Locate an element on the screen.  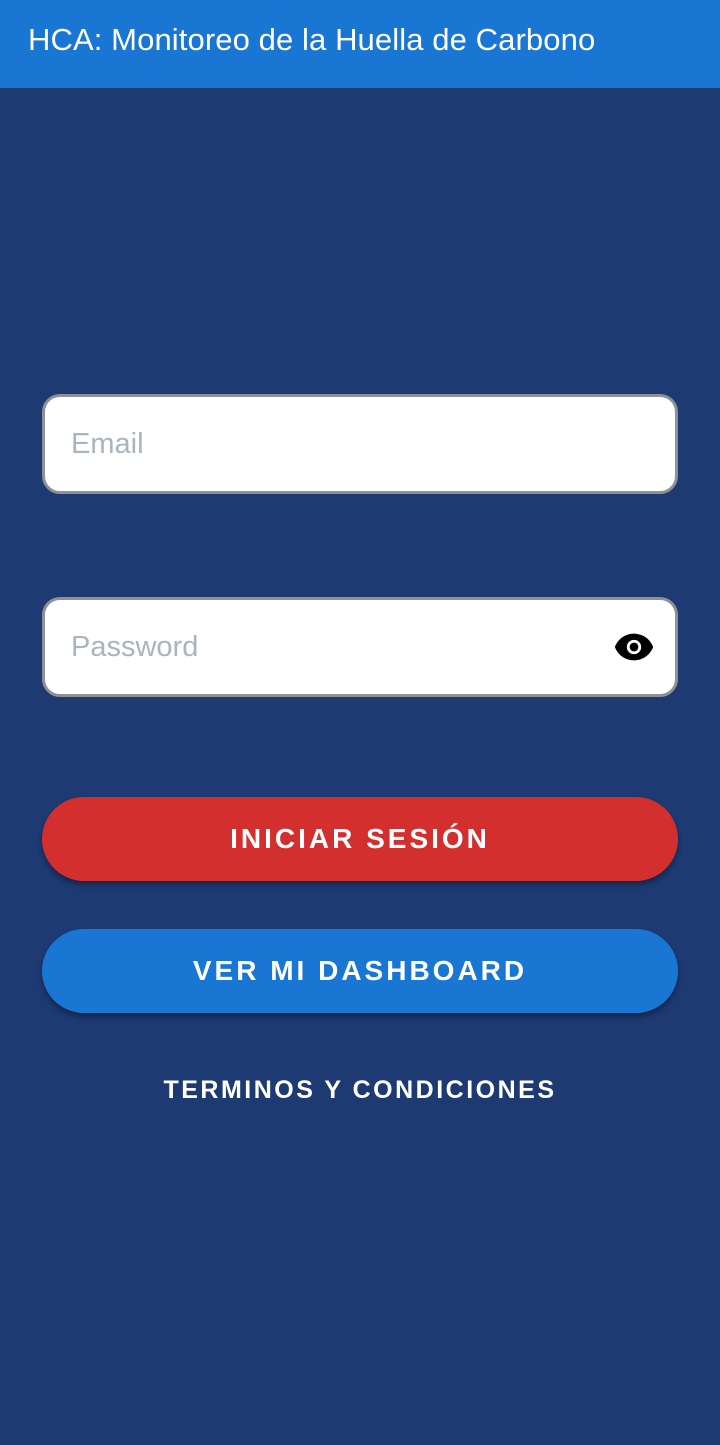
app-bar: HCA: Monitoreo de la Huella de Carbono is located at coordinates (360, 44).